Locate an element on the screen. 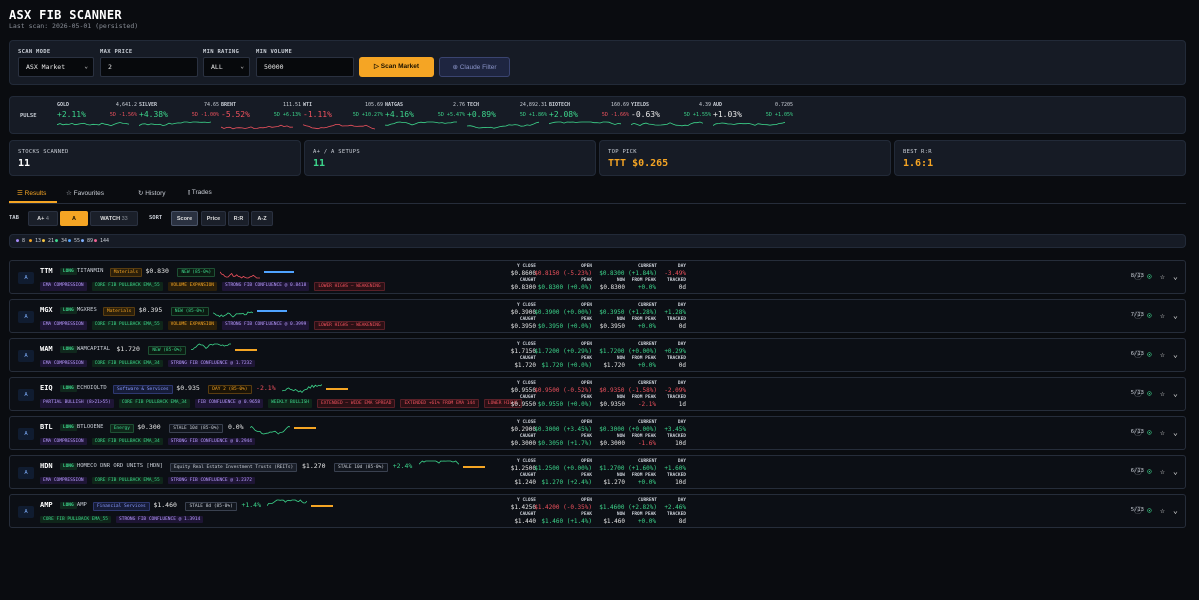  tab-results-label: Results is located at coordinates (35, 193).